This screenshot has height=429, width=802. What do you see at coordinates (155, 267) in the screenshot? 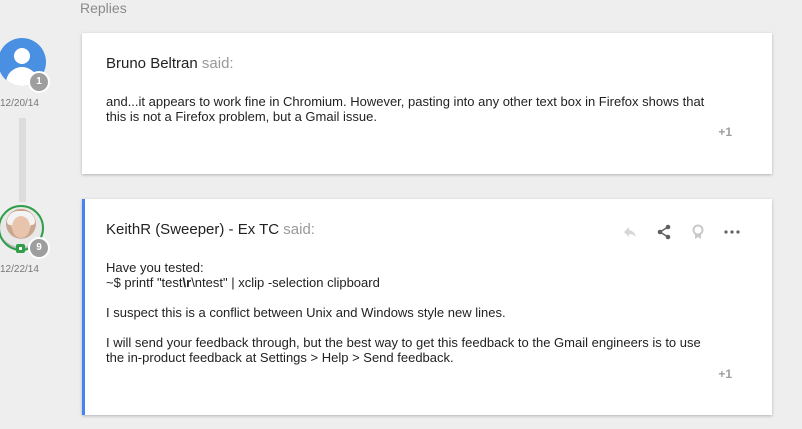
I see `body-line: Have you tested:` at bounding box center [155, 267].